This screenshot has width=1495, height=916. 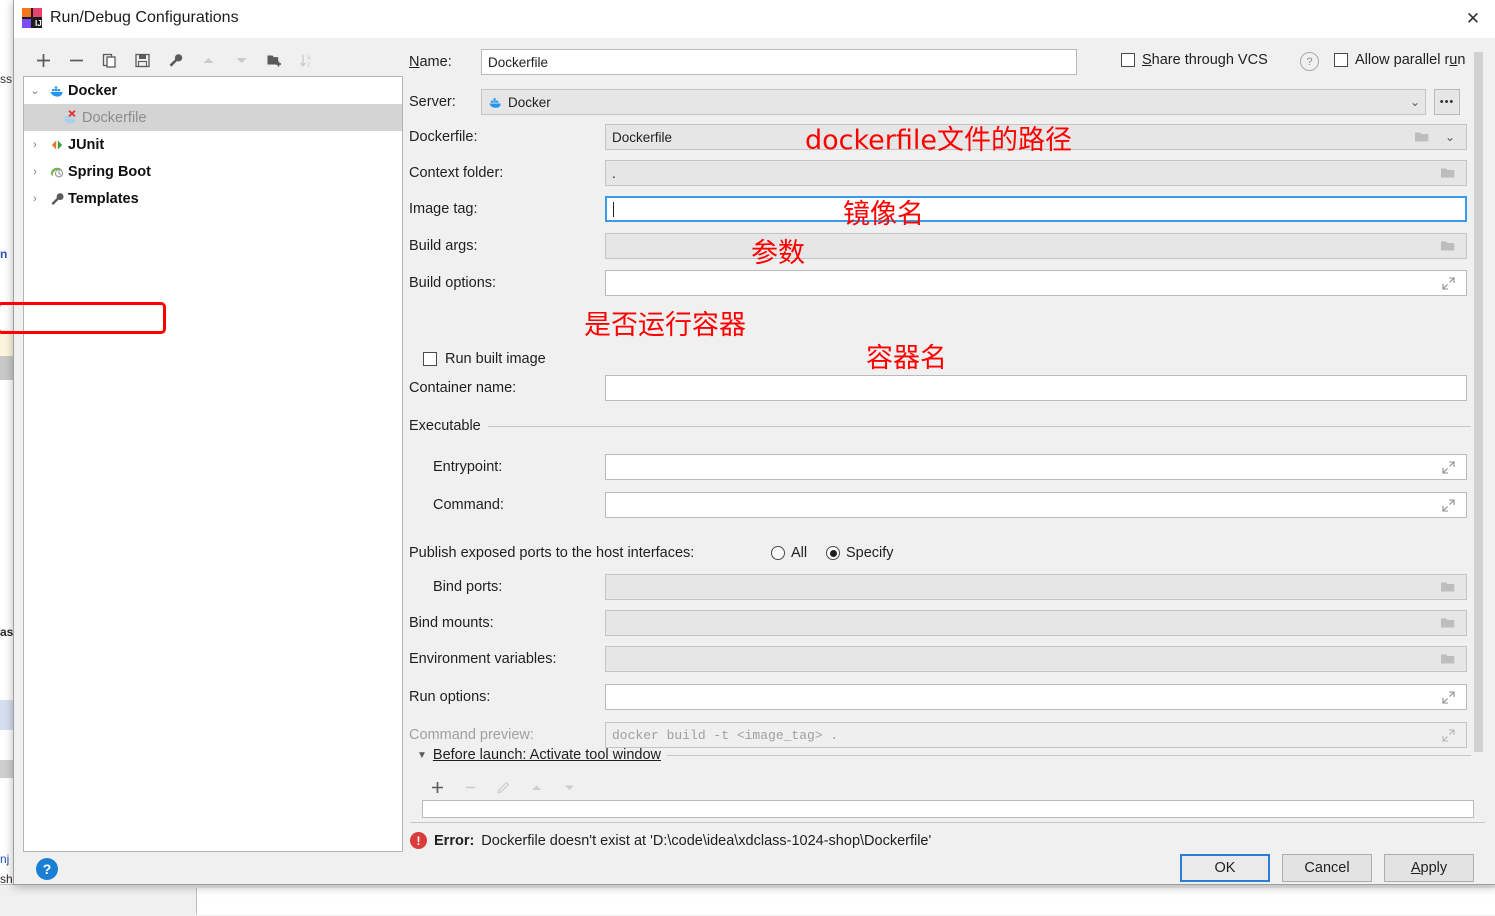 What do you see at coordinates (443, 137) in the screenshot?
I see `dockerfile-label: Dockerfile:` at bounding box center [443, 137].